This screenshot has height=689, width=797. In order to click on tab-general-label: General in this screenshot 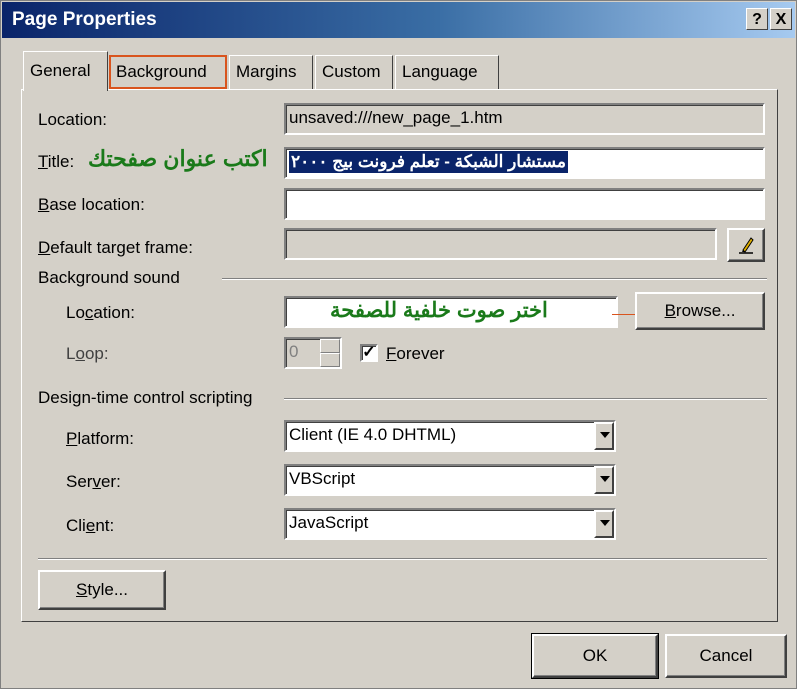, I will do `click(60, 70)`.